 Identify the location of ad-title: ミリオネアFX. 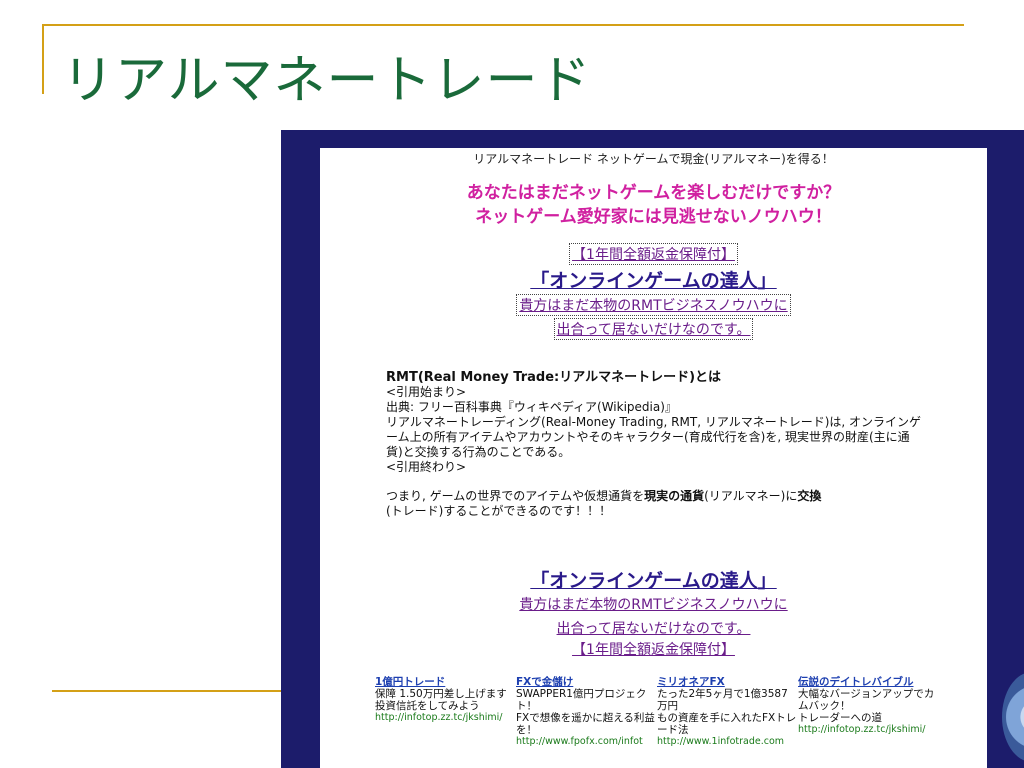
(727, 682).